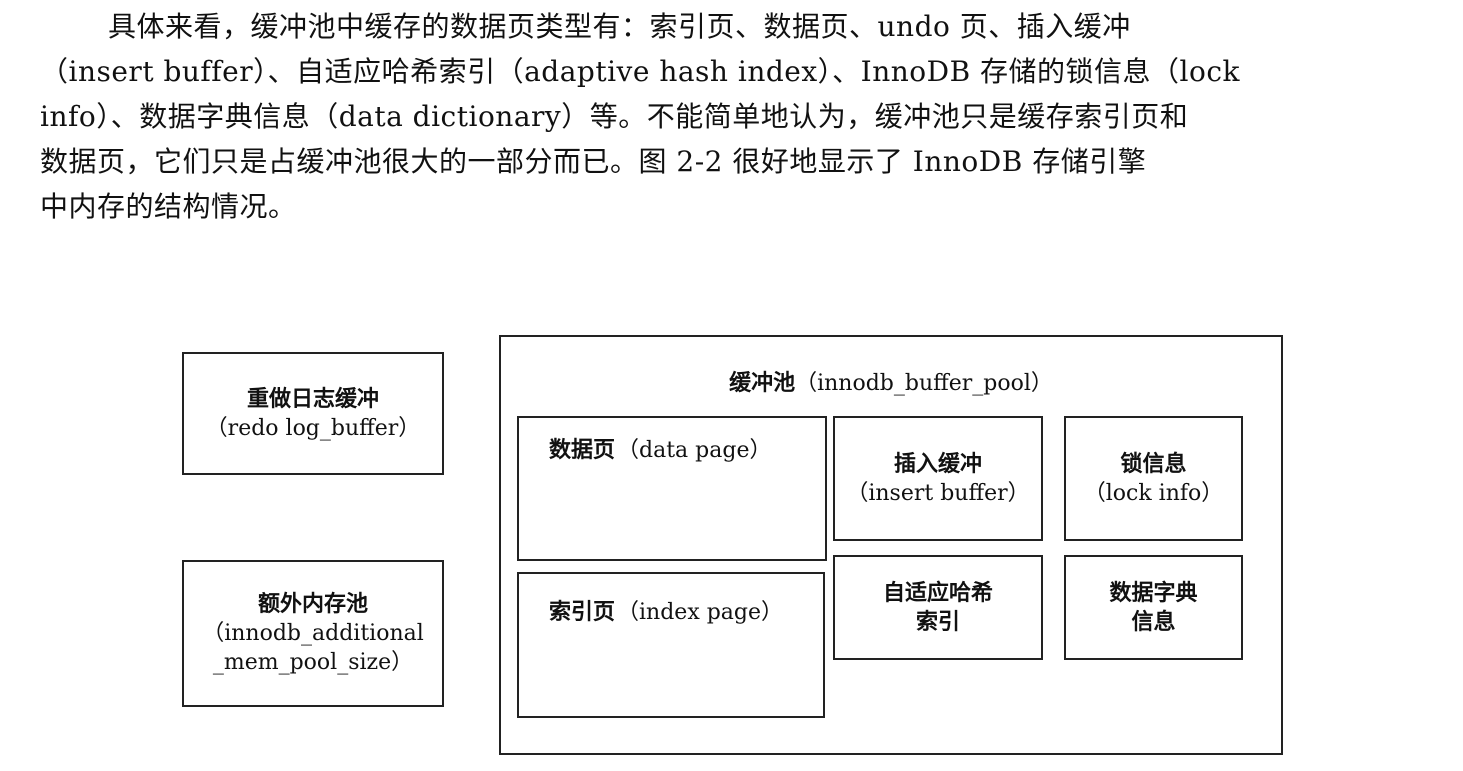 The image size is (1463, 771). Describe the element at coordinates (924, 383) in the screenshot. I see `buffer-pool-title-en: （innodb_buffer_pool）` at that location.